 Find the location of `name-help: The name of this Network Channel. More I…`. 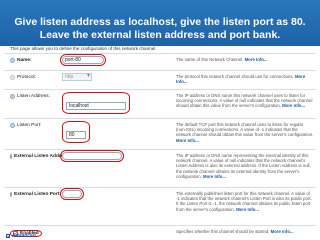

name-help: The name of this Network Channel. More I… is located at coordinates (222, 59).